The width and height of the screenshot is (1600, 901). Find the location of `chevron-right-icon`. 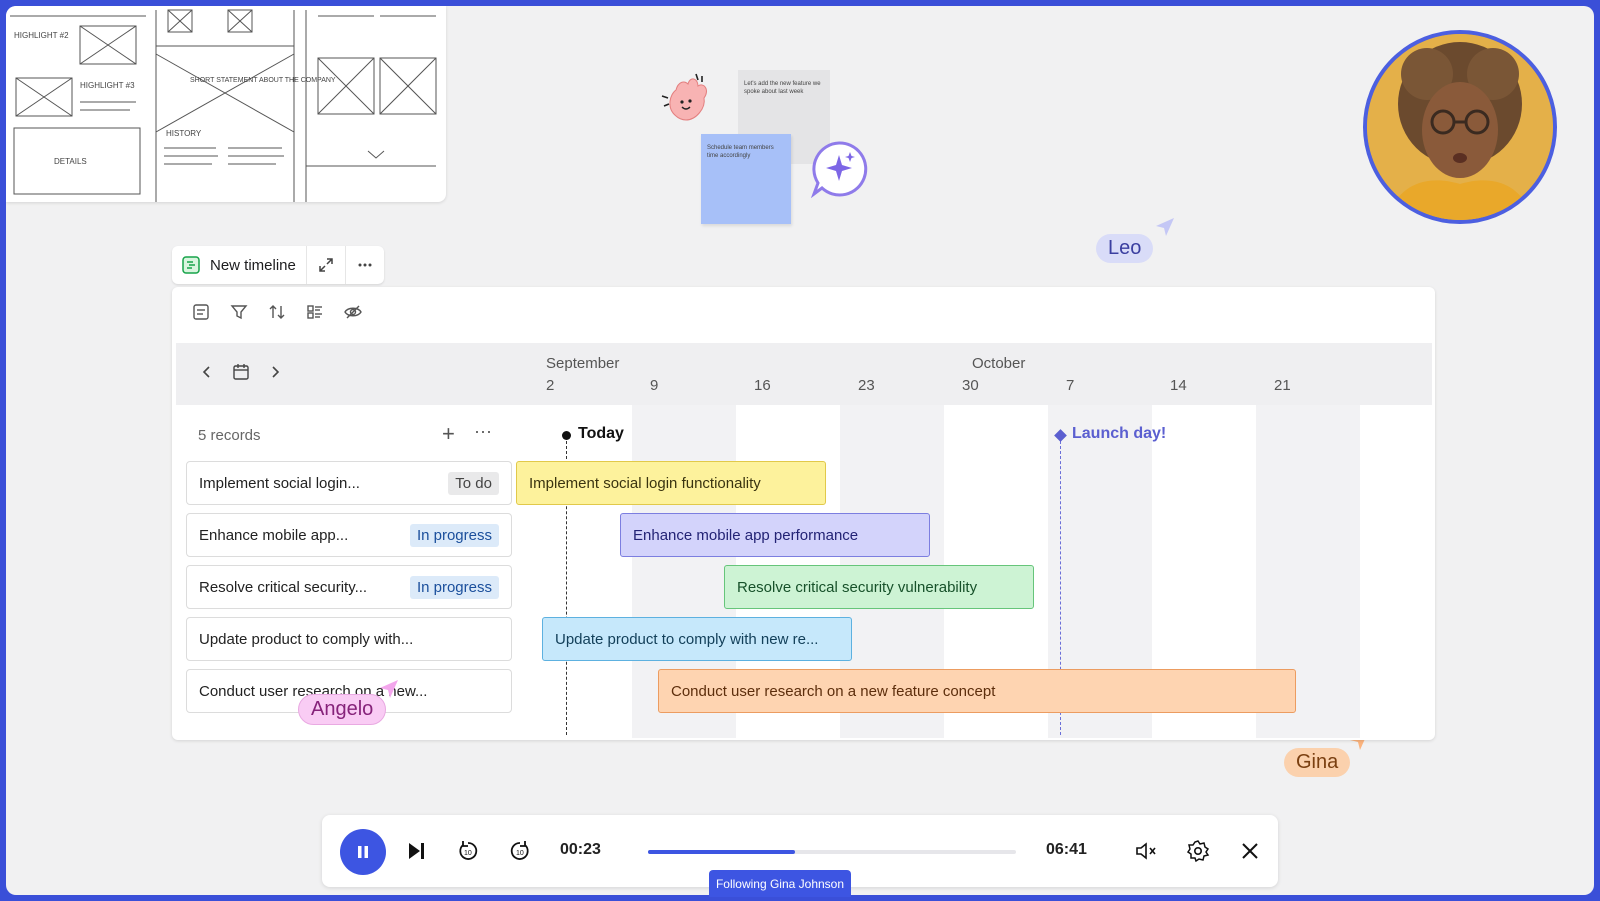

chevron-right-icon is located at coordinates (275, 372).